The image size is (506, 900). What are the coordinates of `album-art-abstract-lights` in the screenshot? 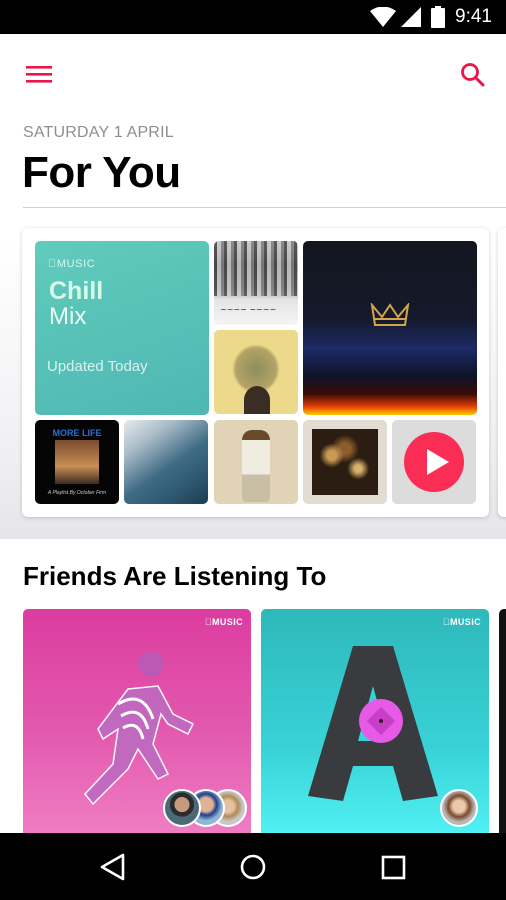 It's located at (345, 462).